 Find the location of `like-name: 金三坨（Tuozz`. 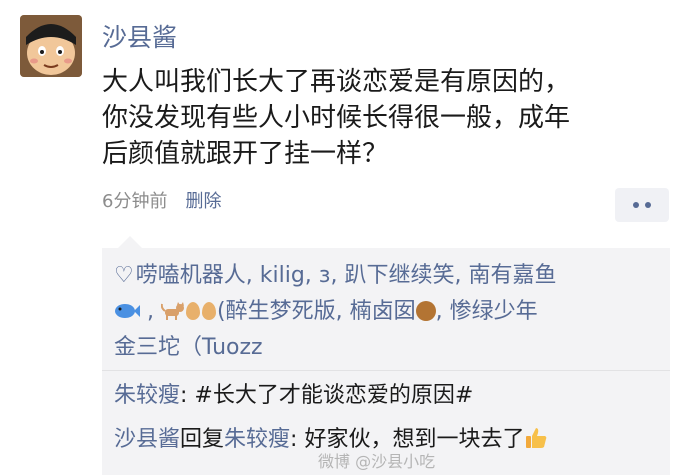

like-name: 金三坨（Tuozz is located at coordinates (188, 347).